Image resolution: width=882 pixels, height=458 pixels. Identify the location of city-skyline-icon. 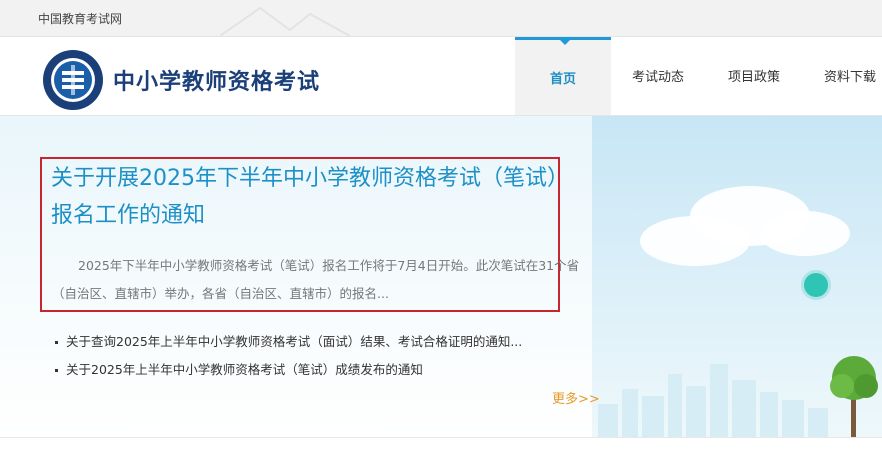
(713, 401).